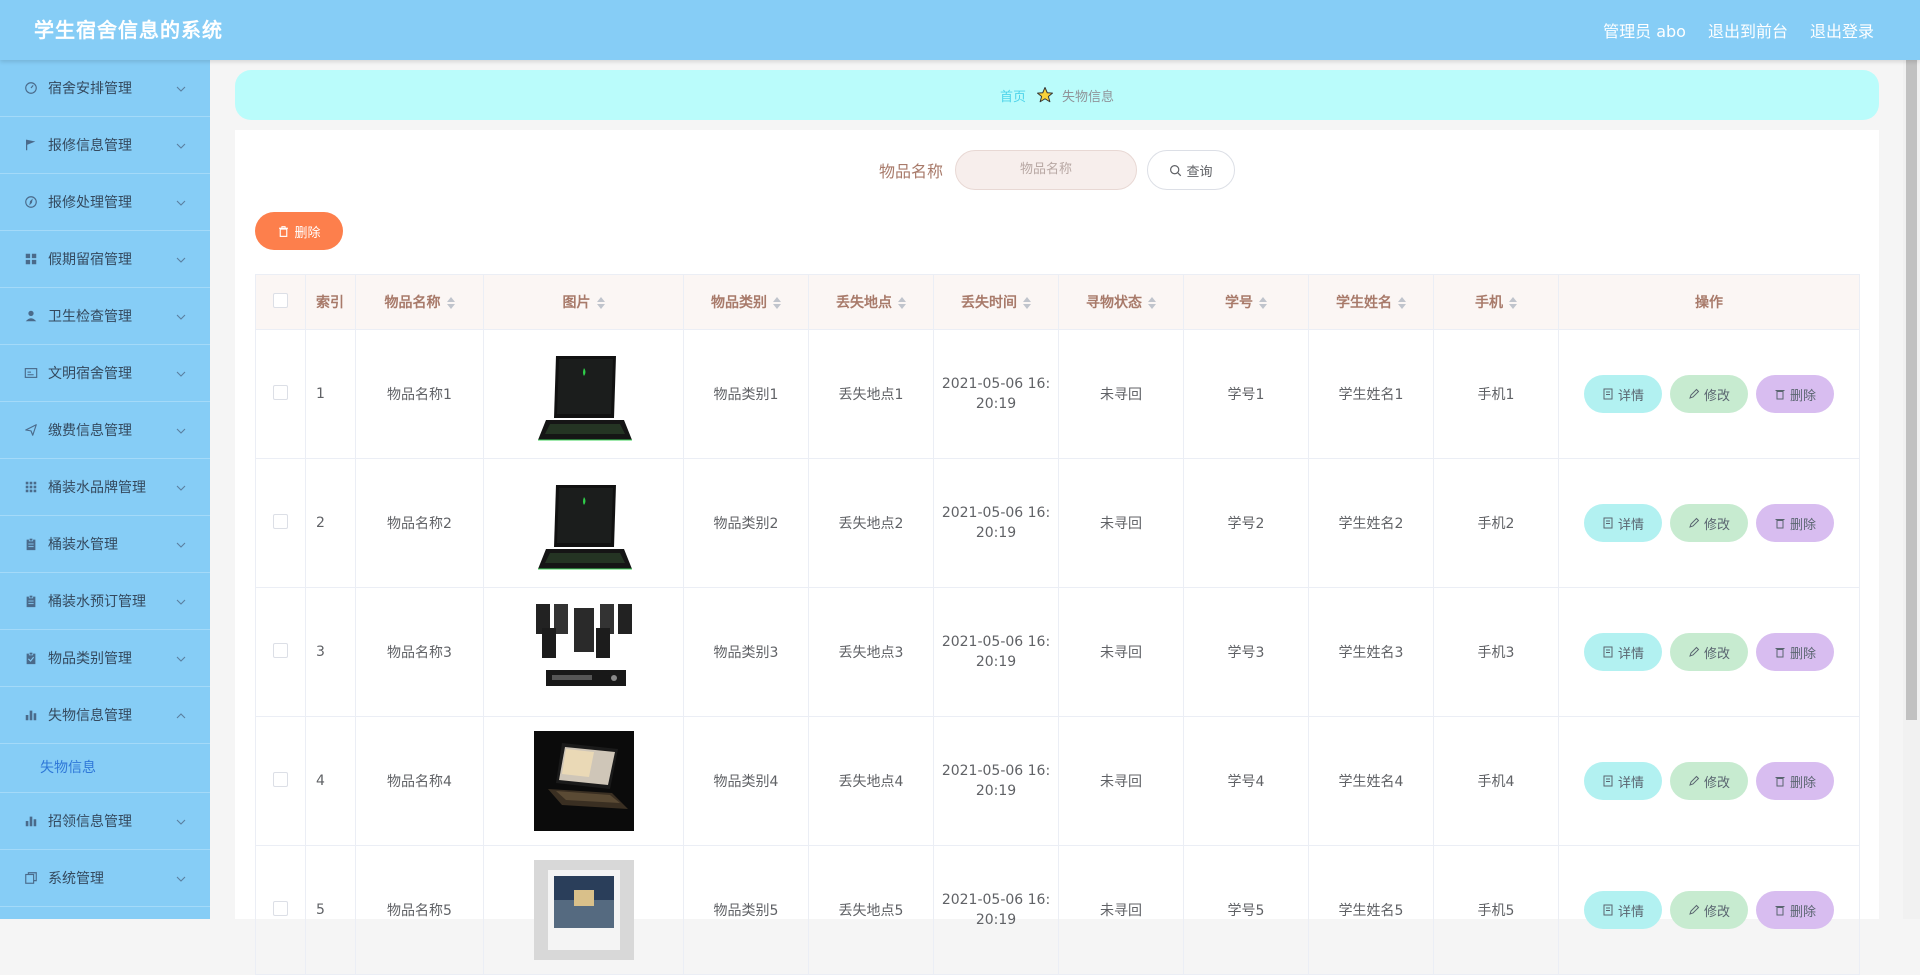  Describe the element at coordinates (105, 878) in the screenshot. I see `sidebar-item-13: 系统管理` at that location.